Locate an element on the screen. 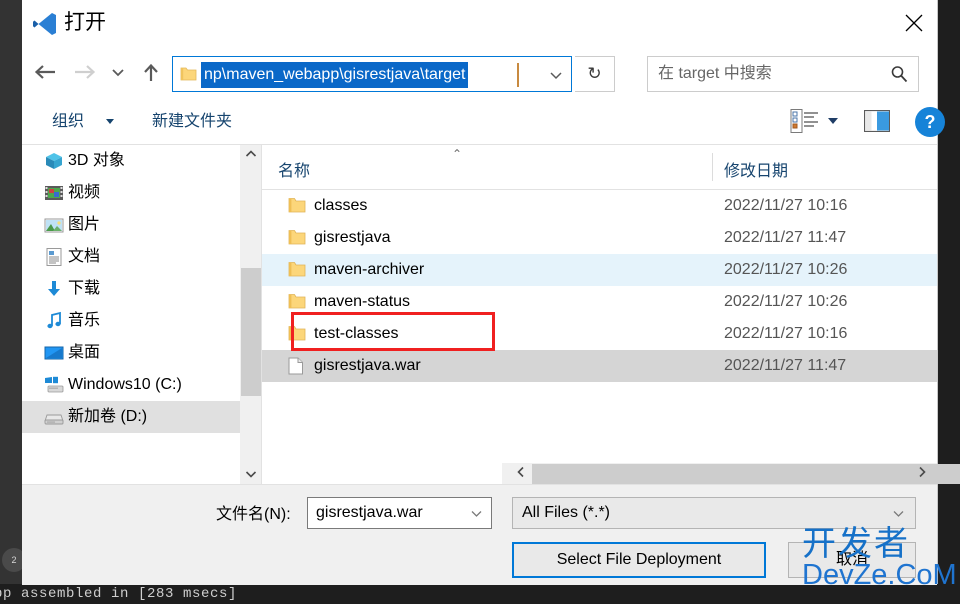  sidebar-item-label: Windows10 (C:) is located at coordinates (125, 384).